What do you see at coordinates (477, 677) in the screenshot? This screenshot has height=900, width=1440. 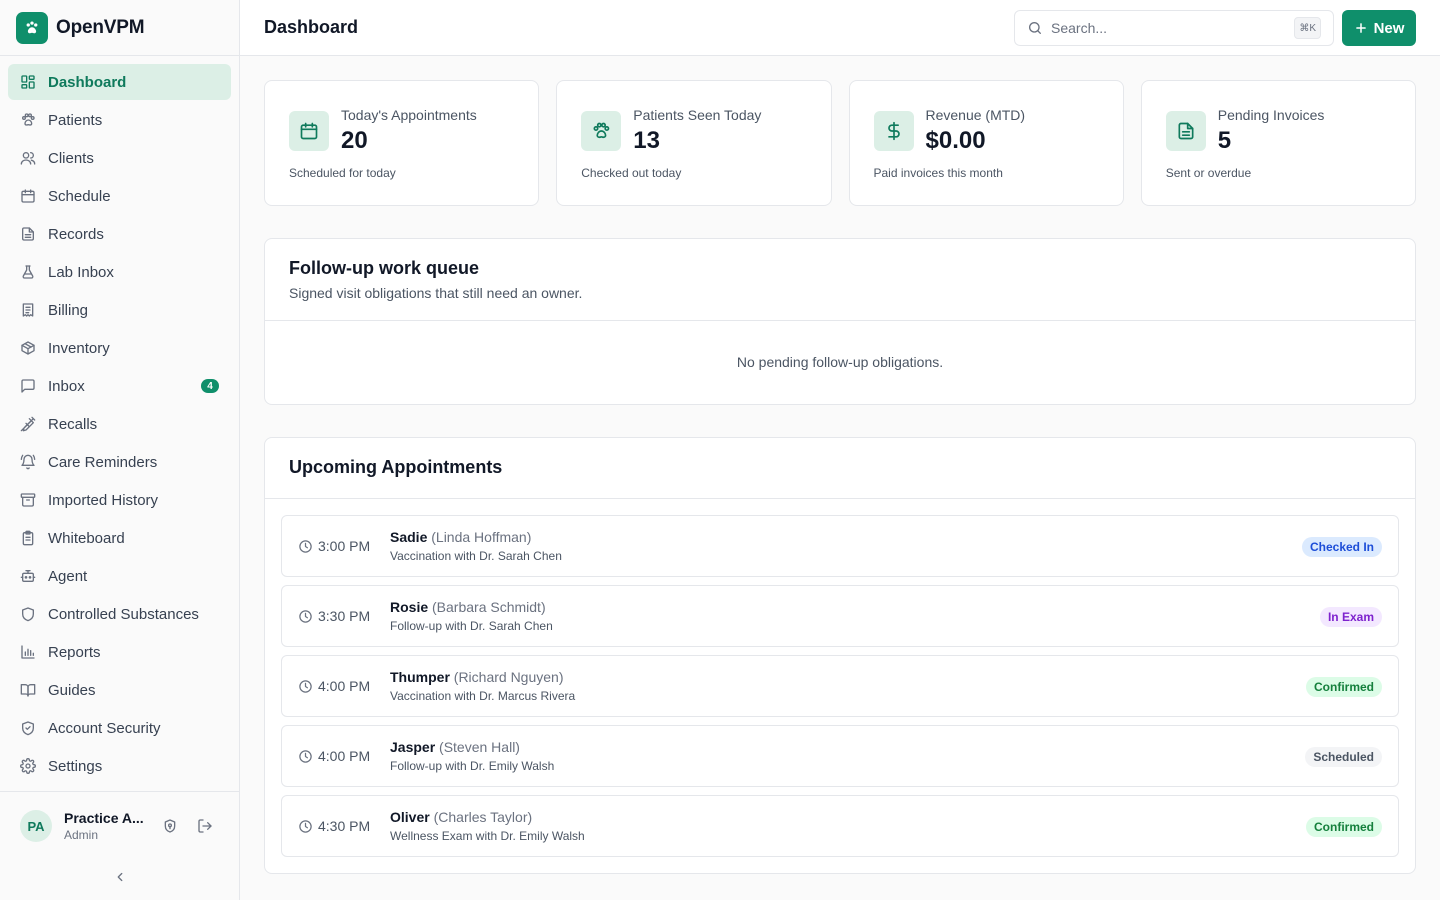 I see `appointment-title: Thumper (Richard Nguyen)` at bounding box center [477, 677].